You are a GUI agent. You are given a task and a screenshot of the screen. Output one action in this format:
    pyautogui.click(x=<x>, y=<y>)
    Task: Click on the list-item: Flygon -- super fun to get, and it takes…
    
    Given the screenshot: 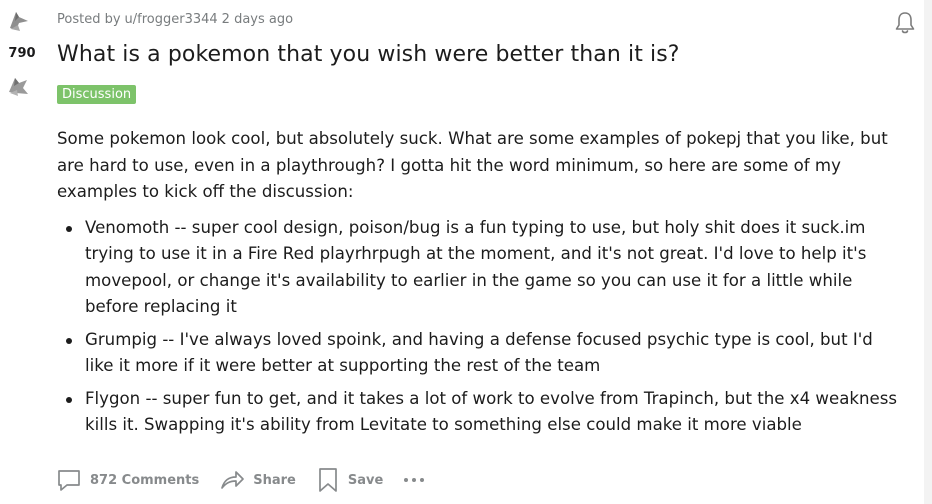 What is the action you would take?
    pyautogui.click(x=477, y=412)
    